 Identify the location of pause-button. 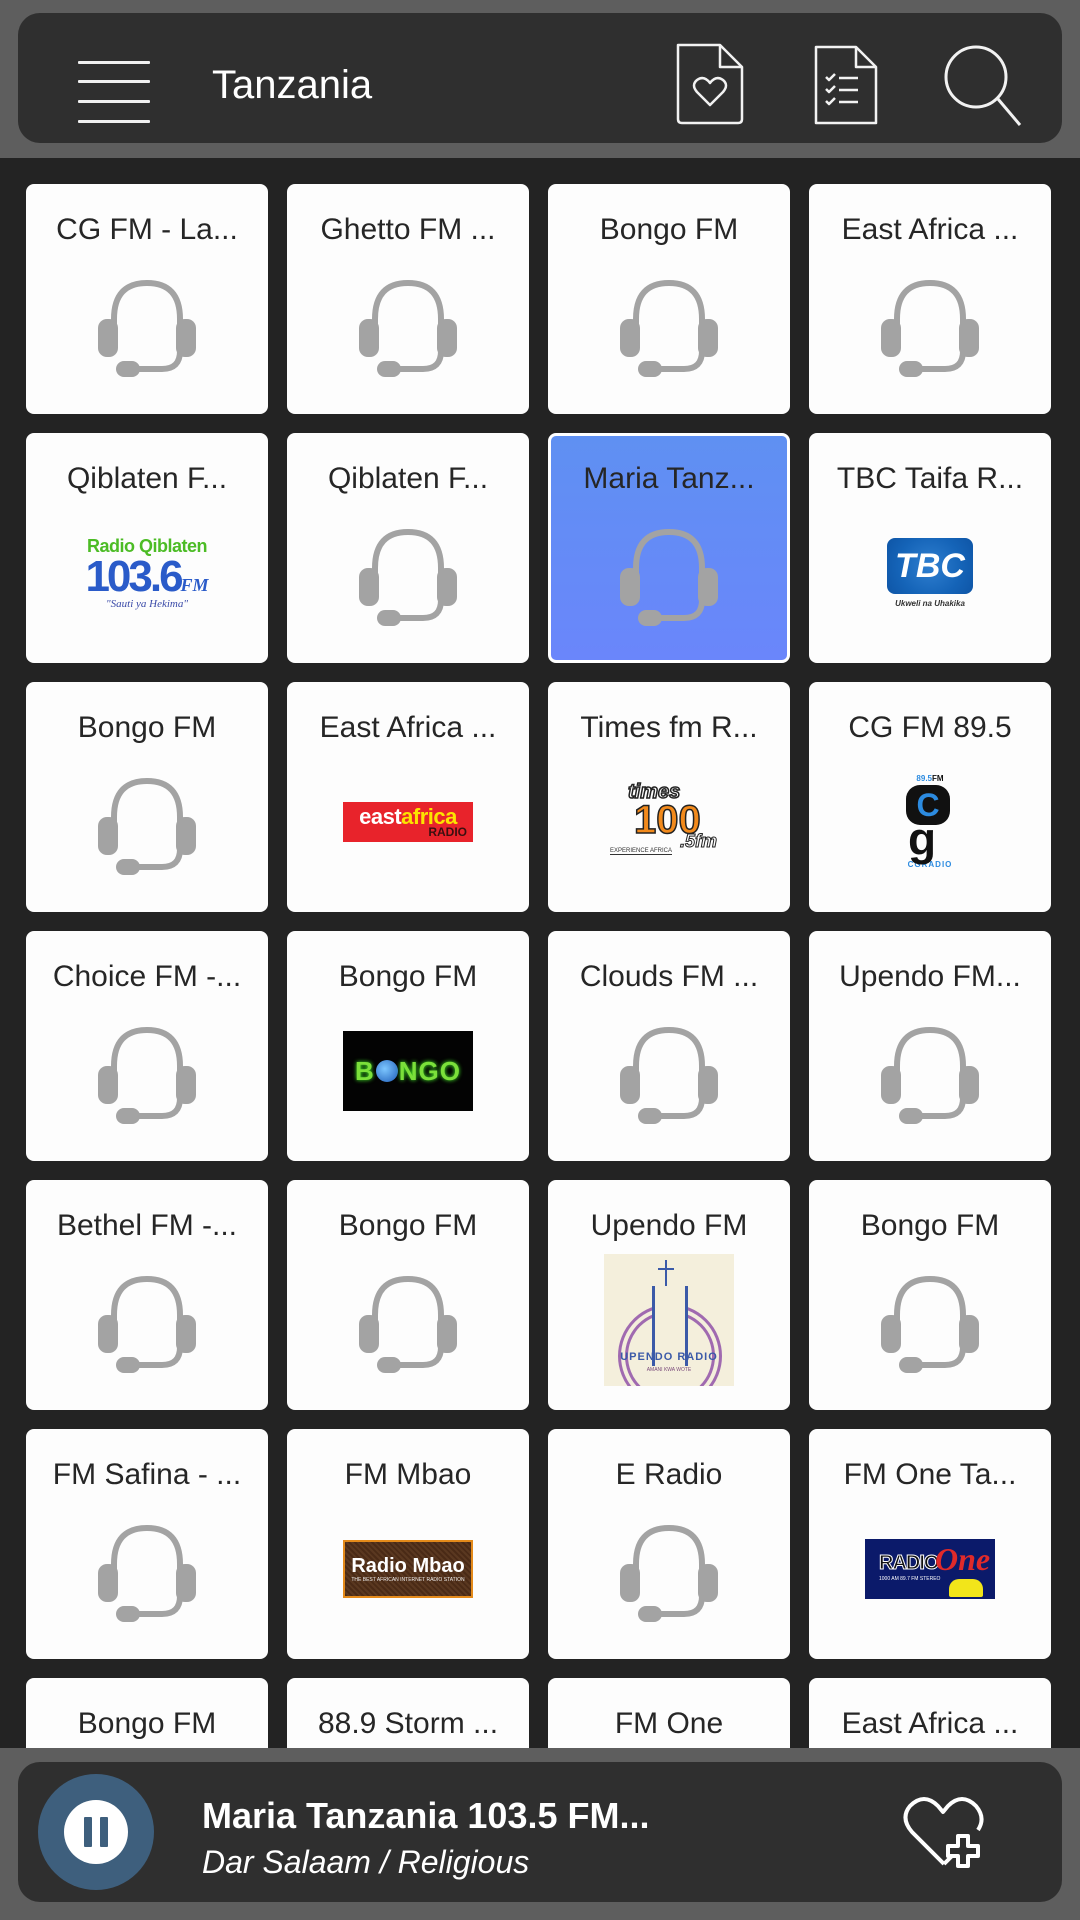
(96, 1832).